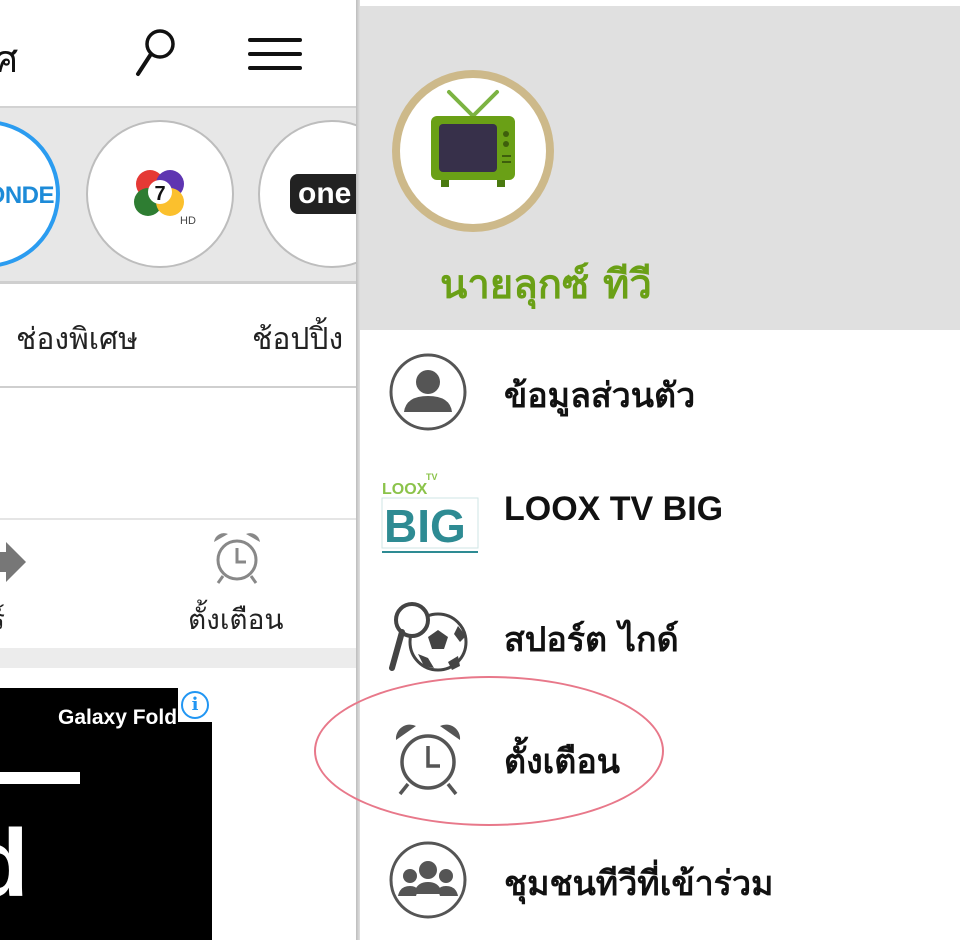 The height and width of the screenshot is (940, 960). I want to click on top-app-bar: ศ, so click(179, 53).